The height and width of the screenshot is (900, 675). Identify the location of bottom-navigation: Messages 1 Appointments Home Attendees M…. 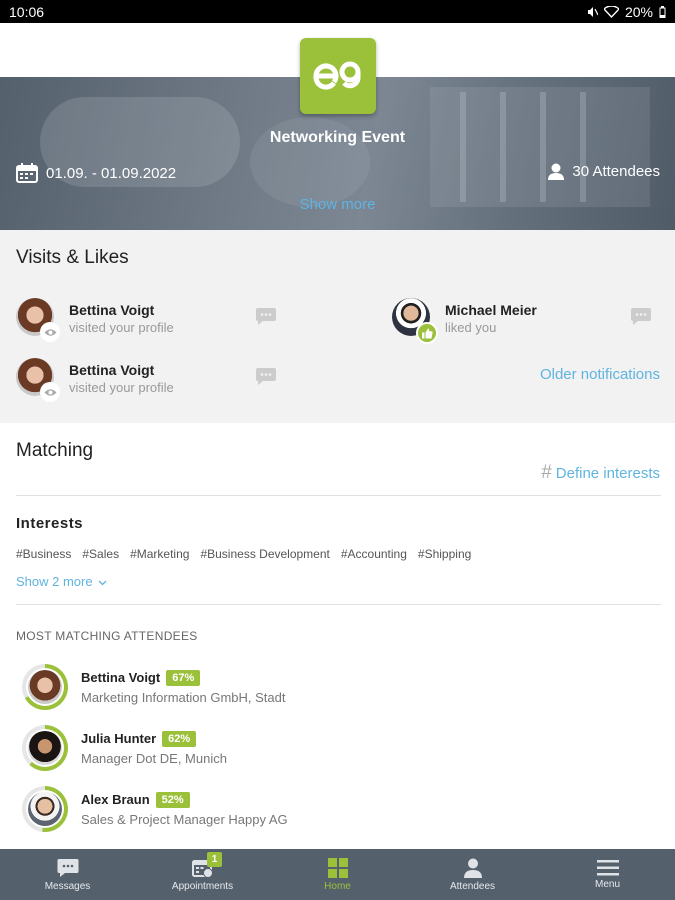
(337, 874).